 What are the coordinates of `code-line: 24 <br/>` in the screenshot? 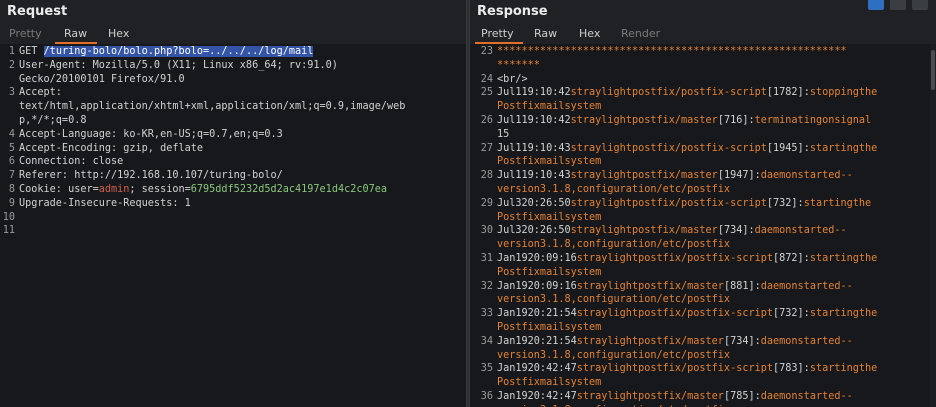 It's located at (703, 80).